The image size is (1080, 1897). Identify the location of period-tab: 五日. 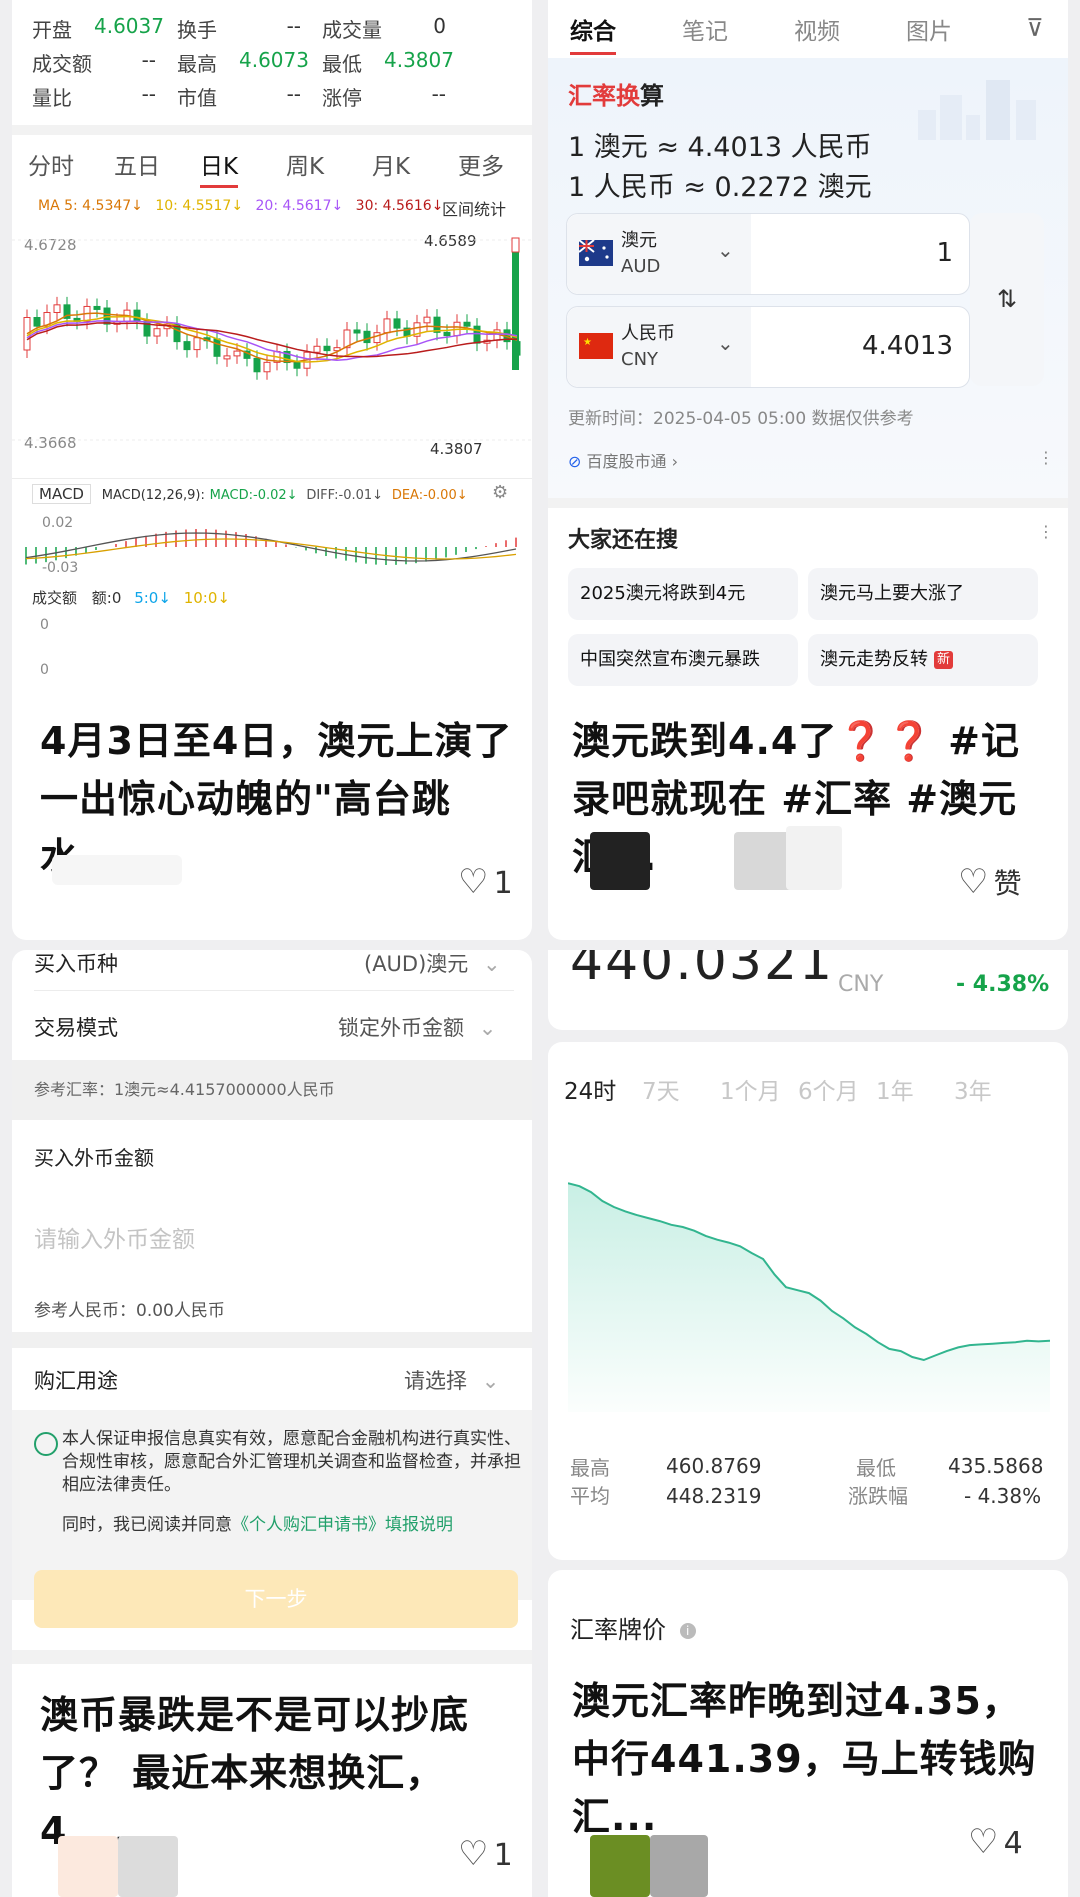
(137, 164).